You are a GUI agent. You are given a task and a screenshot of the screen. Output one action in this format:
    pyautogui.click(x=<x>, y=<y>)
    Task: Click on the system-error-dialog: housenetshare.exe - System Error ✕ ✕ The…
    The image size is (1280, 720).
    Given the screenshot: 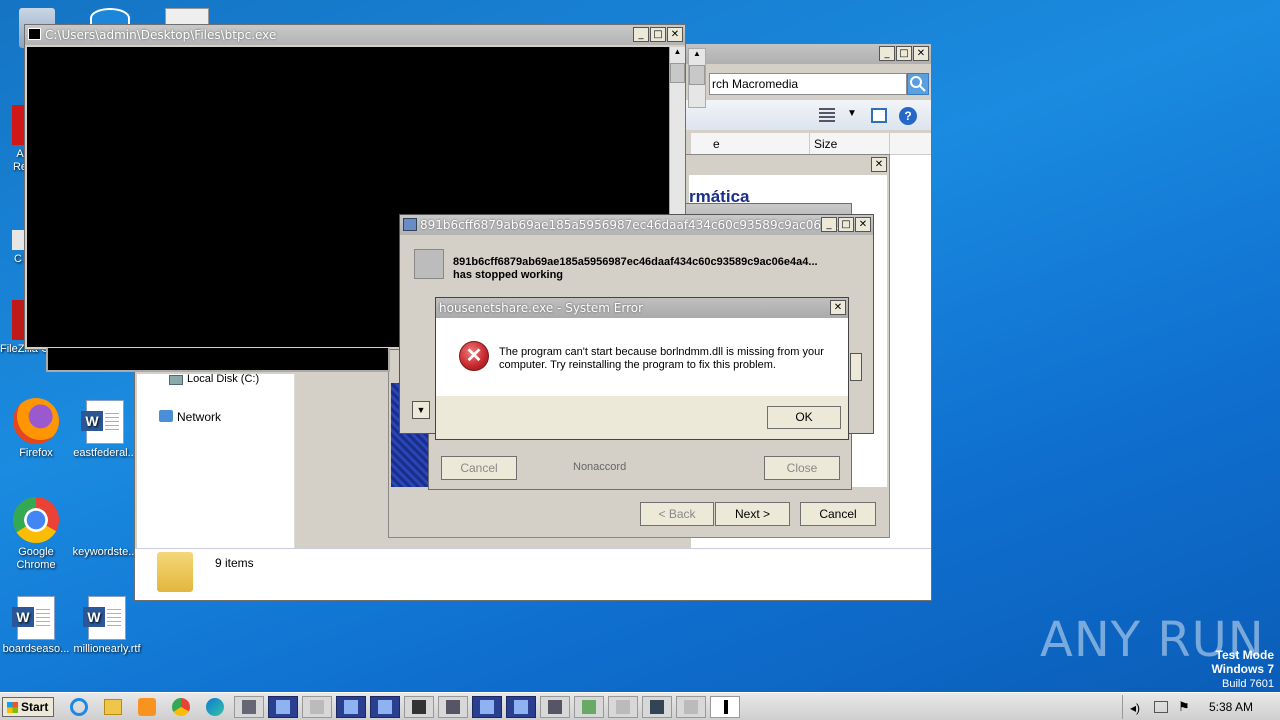 What is the action you would take?
    pyautogui.click(x=642, y=368)
    